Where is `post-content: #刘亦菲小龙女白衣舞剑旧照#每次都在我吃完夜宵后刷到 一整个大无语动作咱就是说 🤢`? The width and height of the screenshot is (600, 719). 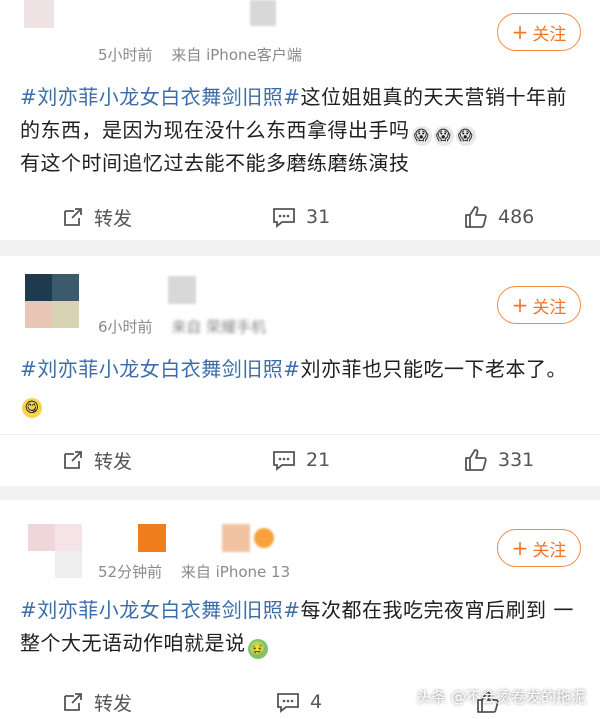 post-content: #刘亦菲小龙女白衣舞剑旧照#每次都在我吃完夜宵后刷到 一整个大无语动作咱就是说 🤢 is located at coordinates (297, 628).